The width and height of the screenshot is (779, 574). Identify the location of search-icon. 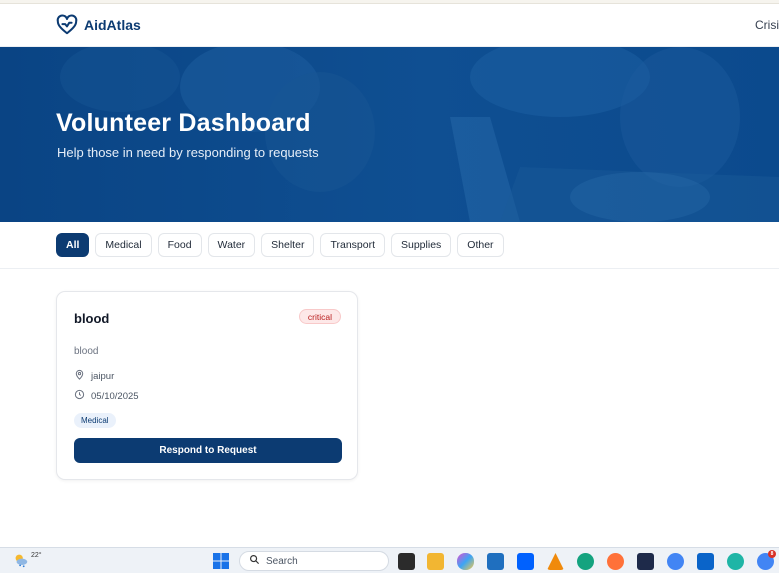
(254, 561).